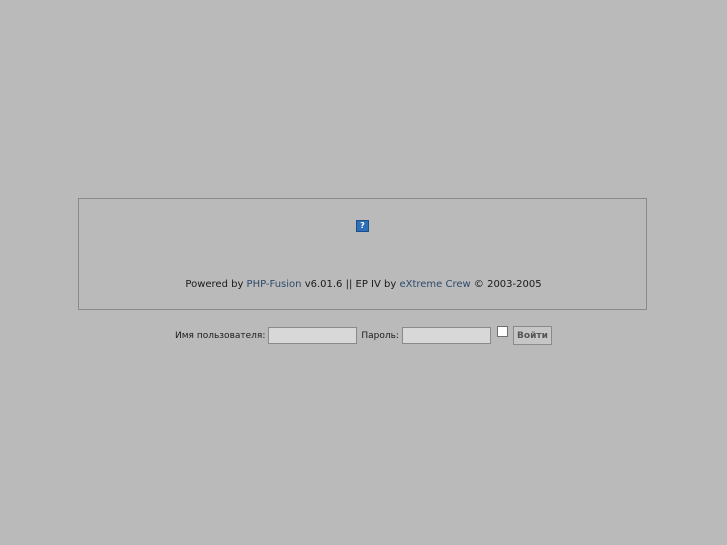 The image size is (727, 545). I want to click on username-label: Имя пользователя:, so click(220, 335).